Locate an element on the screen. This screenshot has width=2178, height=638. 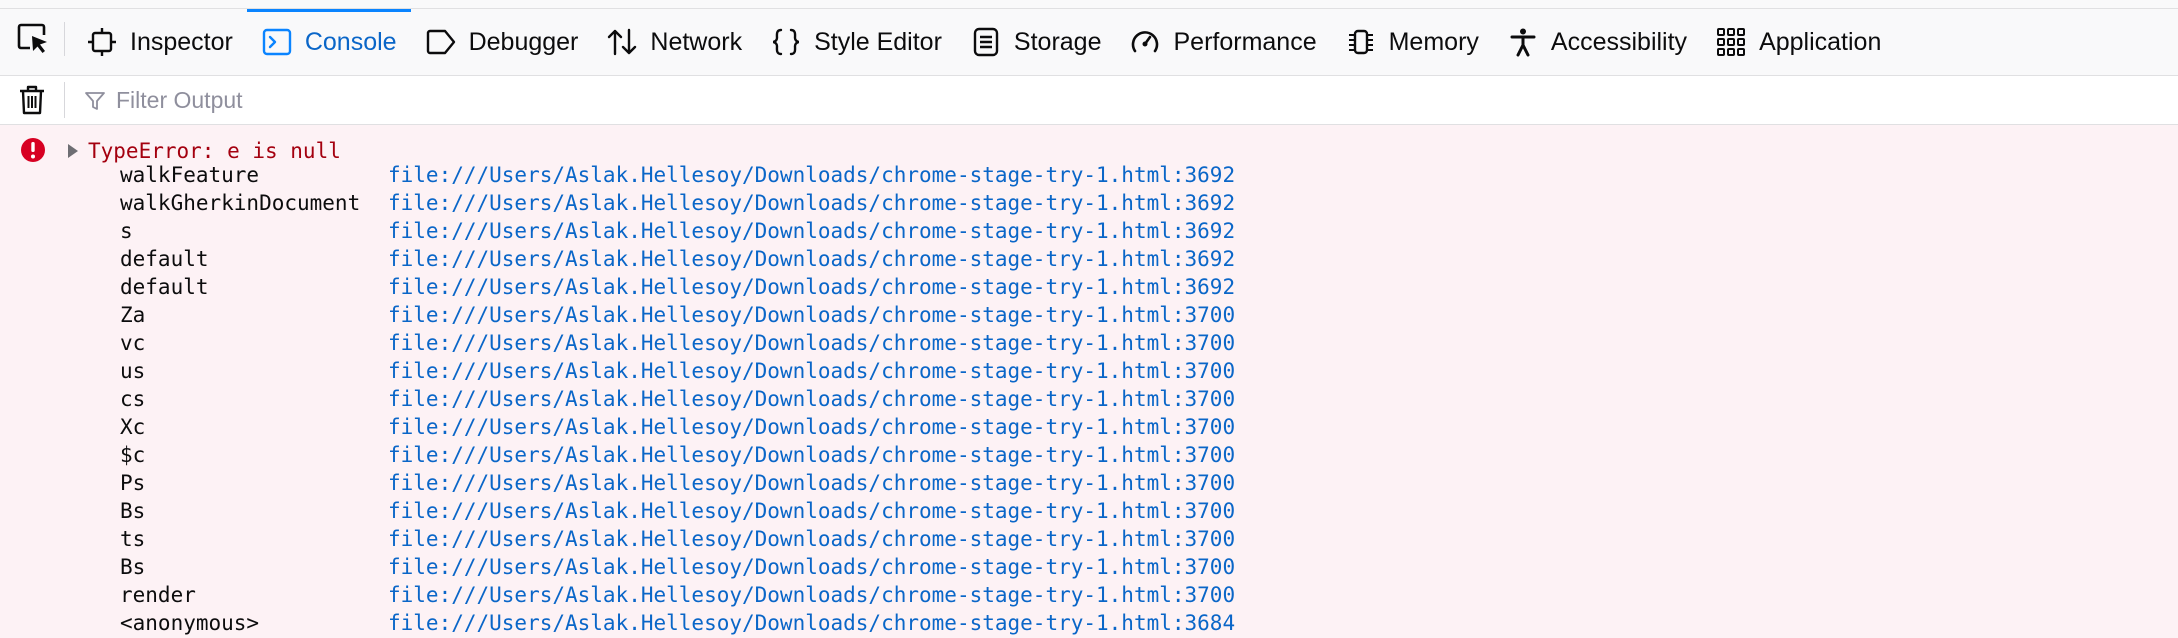
console-icon is located at coordinates (277, 42).